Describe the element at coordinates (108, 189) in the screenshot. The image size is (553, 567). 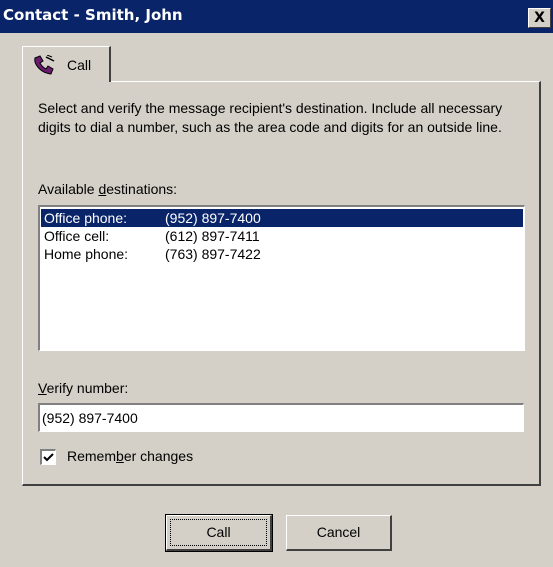
I see `available-destinations-label: Available destinations:` at that location.